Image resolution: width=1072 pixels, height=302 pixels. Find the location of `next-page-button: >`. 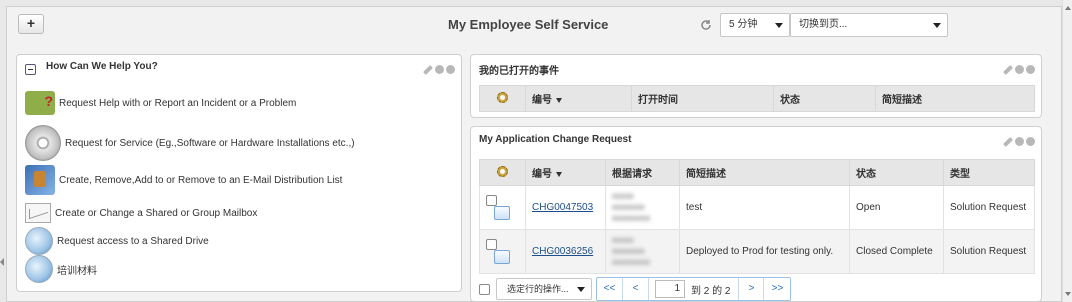

next-page-button: > is located at coordinates (751, 289).